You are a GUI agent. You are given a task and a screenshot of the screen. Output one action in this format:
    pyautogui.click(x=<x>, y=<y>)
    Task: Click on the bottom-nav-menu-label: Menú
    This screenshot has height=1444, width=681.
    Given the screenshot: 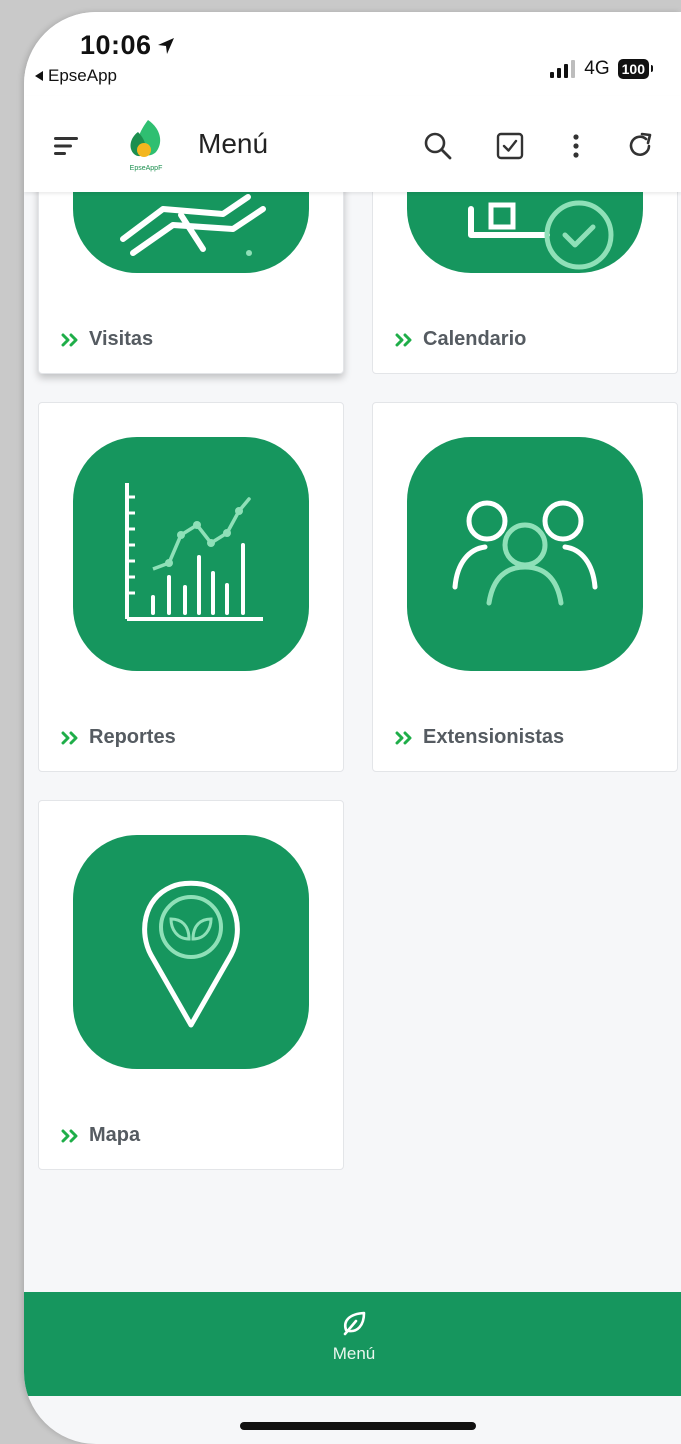 What is the action you would take?
    pyautogui.click(x=354, y=1353)
    